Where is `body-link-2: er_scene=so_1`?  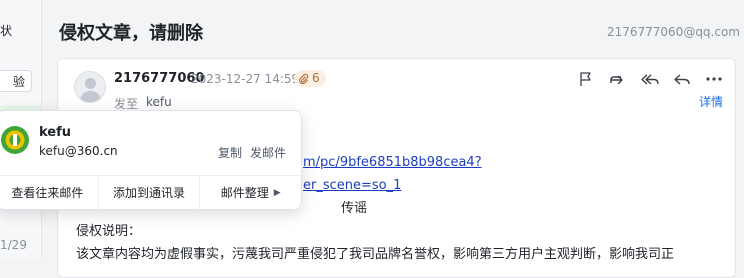
body-link-2: er_scene=so_1 is located at coordinates (352, 185).